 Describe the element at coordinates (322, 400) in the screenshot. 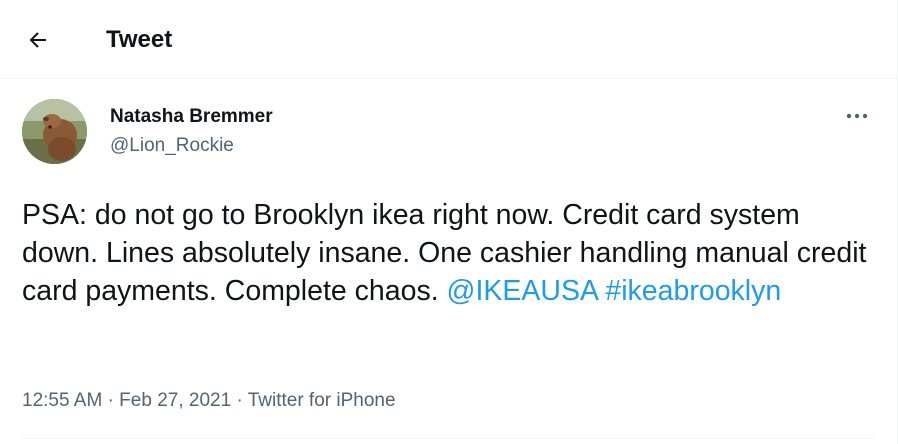

I see `tweet-source: Twitter for iPhone` at that location.